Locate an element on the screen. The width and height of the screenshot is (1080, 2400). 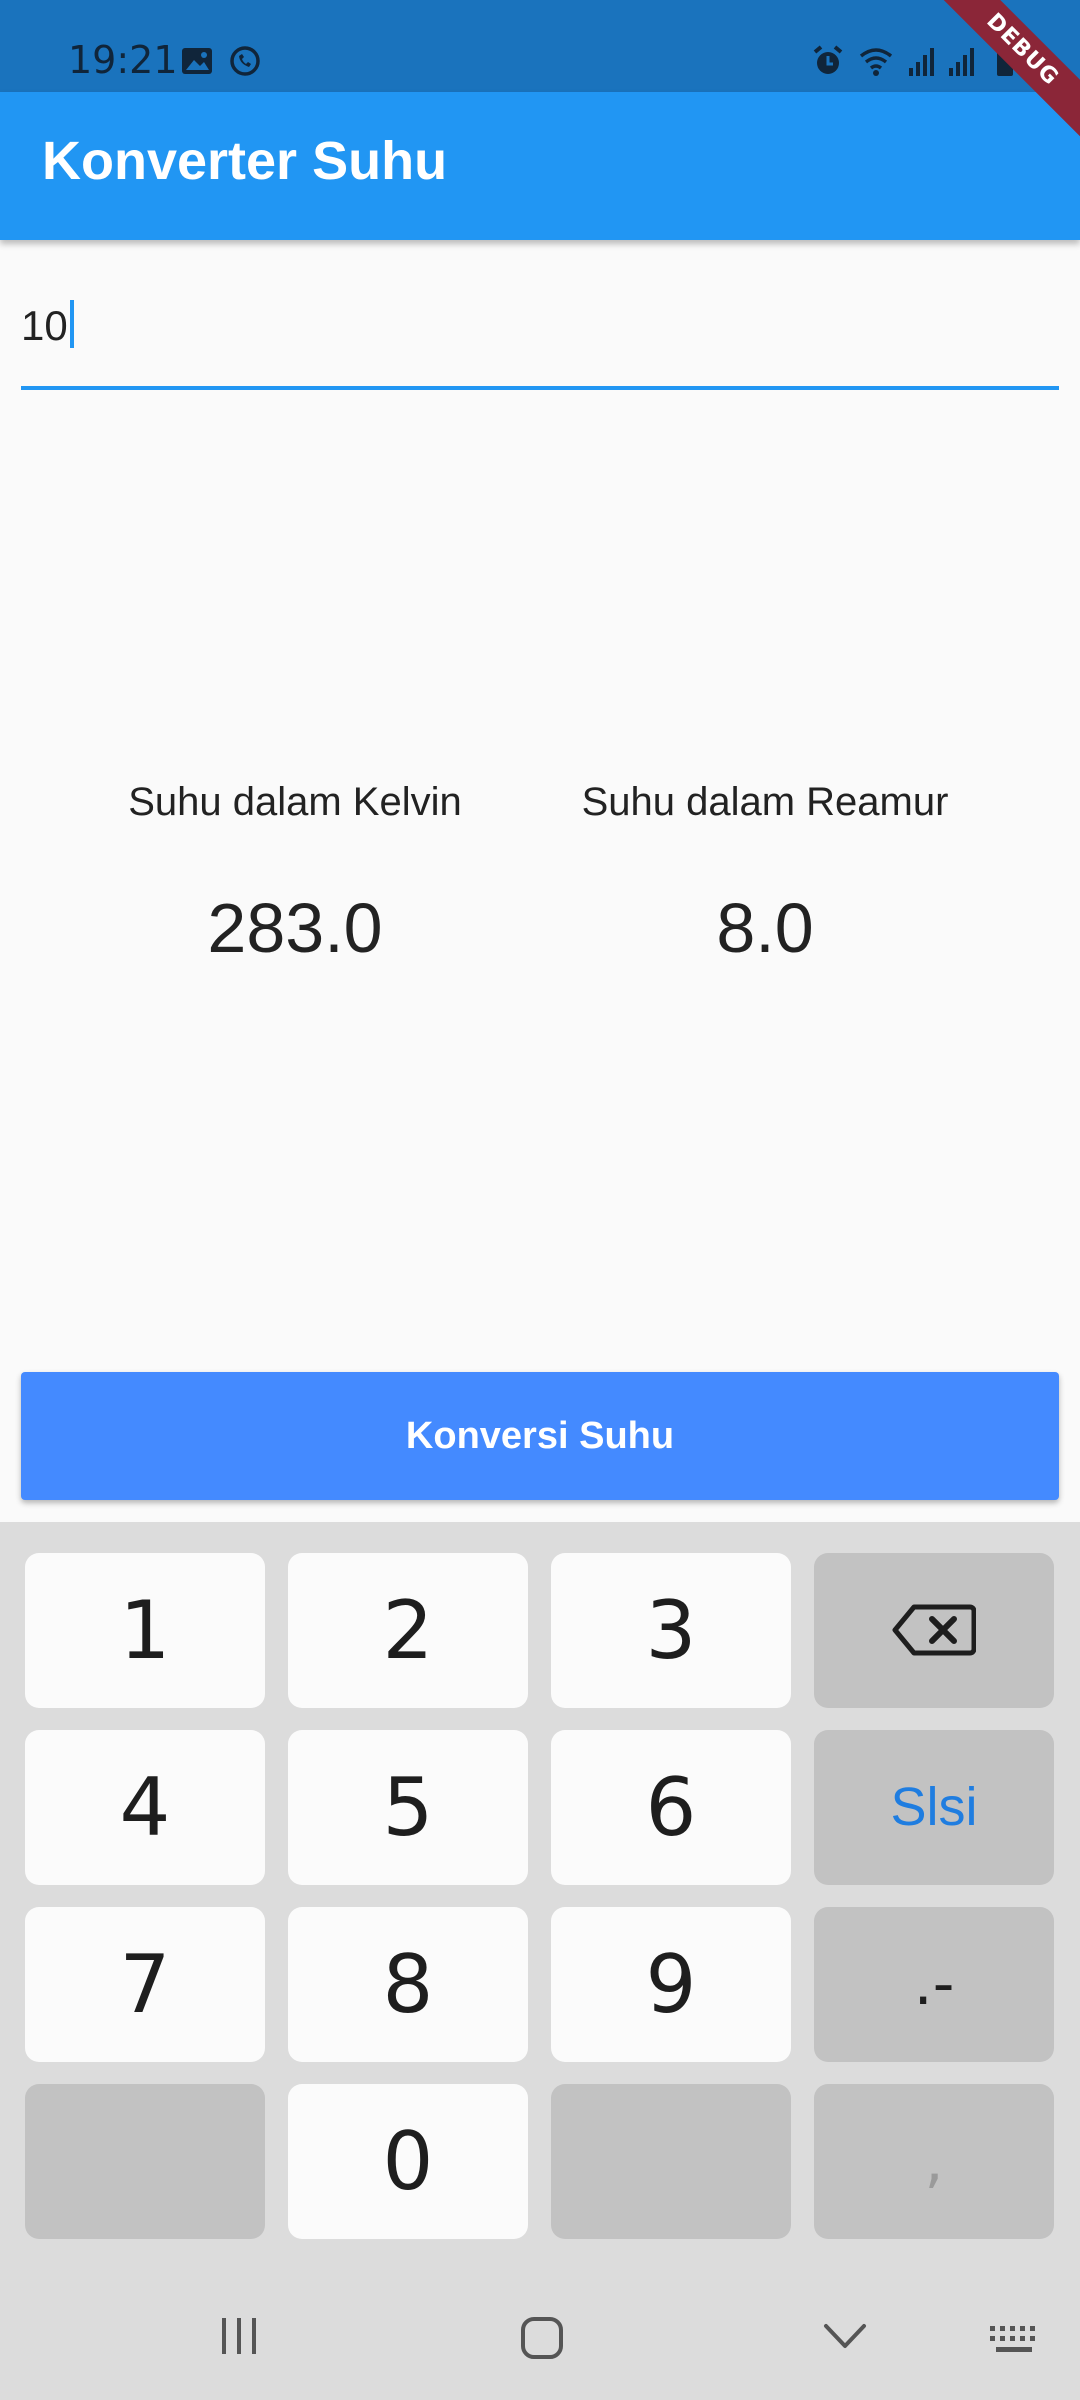
app-title: Konverter Suhu is located at coordinates (245, 161).